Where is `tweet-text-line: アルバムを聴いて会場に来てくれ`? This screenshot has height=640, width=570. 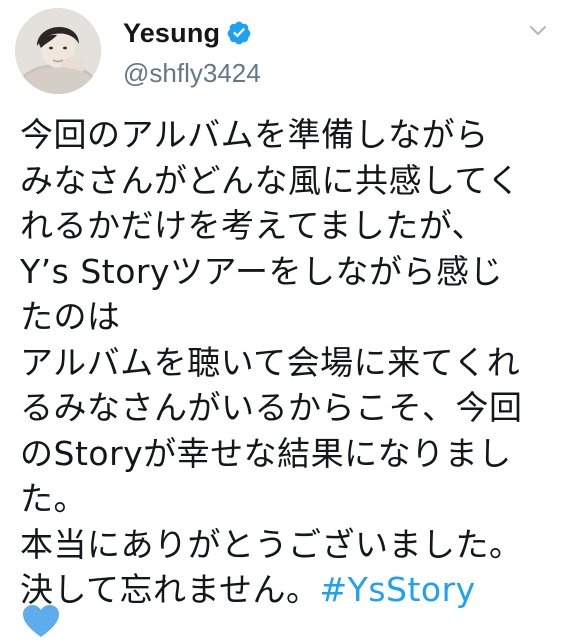
tweet-text-line: アルバムを聴いて会場に来てくれ is located at coordinates (270, 362).